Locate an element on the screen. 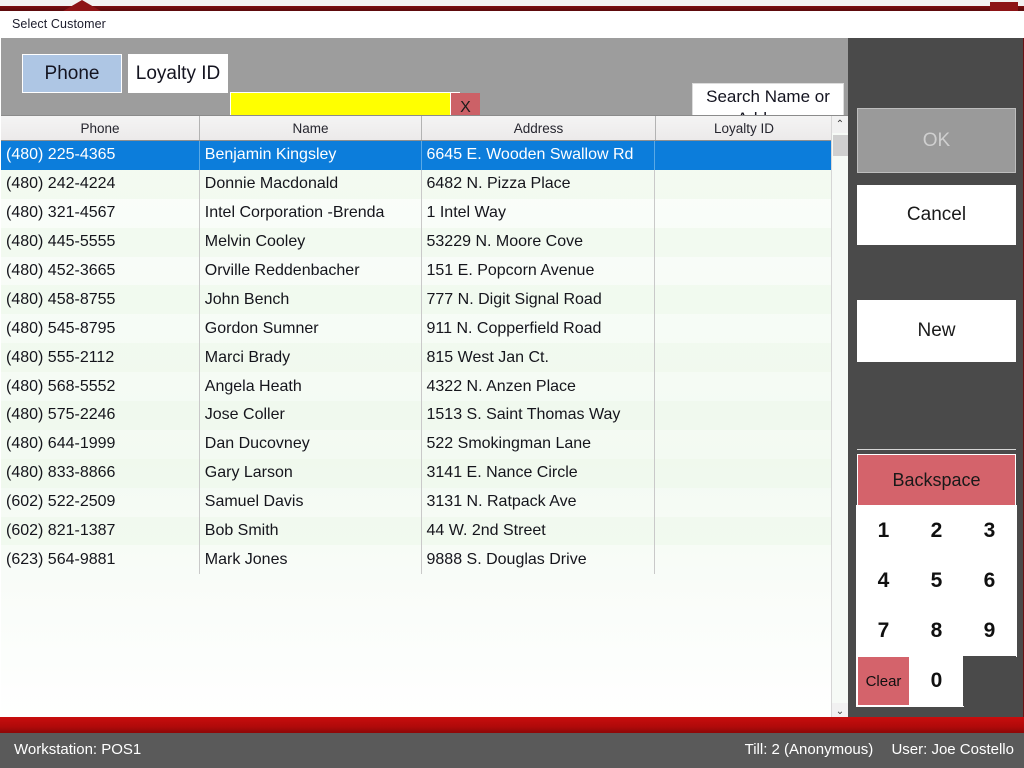  cell-phone: (480) 575-2246 is located at coordinates (100, 415).